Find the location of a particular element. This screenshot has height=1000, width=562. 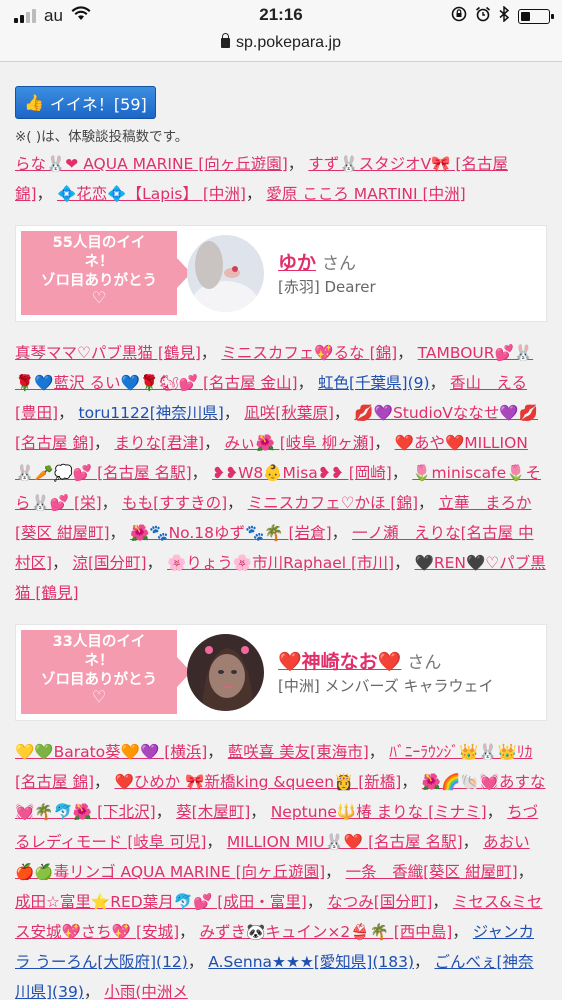

liker-link: 真琴ママ♡パブ黒猫 [鶴見] is located at coordinates (108, 353).